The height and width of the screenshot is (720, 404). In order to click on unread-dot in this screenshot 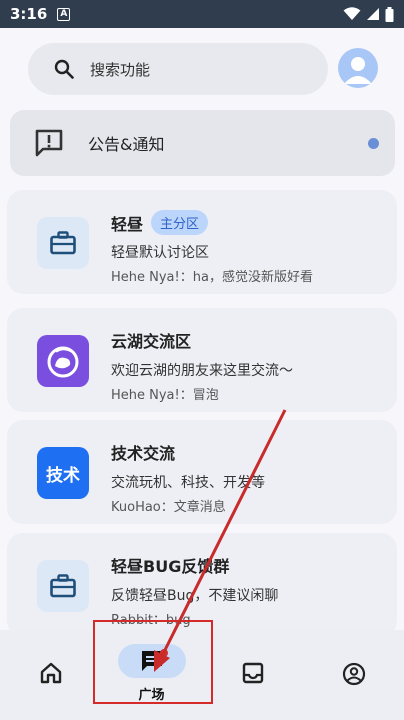, I will do `click(373, 143)`.